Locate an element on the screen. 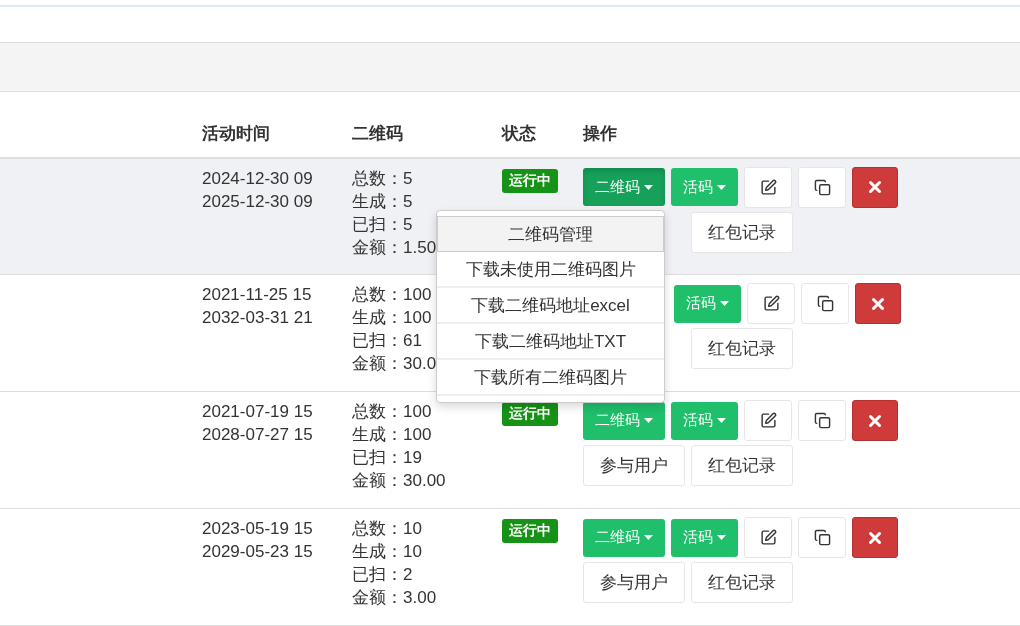  activity-time: 2023-05-19 15 is located at coordinates (257, 529).